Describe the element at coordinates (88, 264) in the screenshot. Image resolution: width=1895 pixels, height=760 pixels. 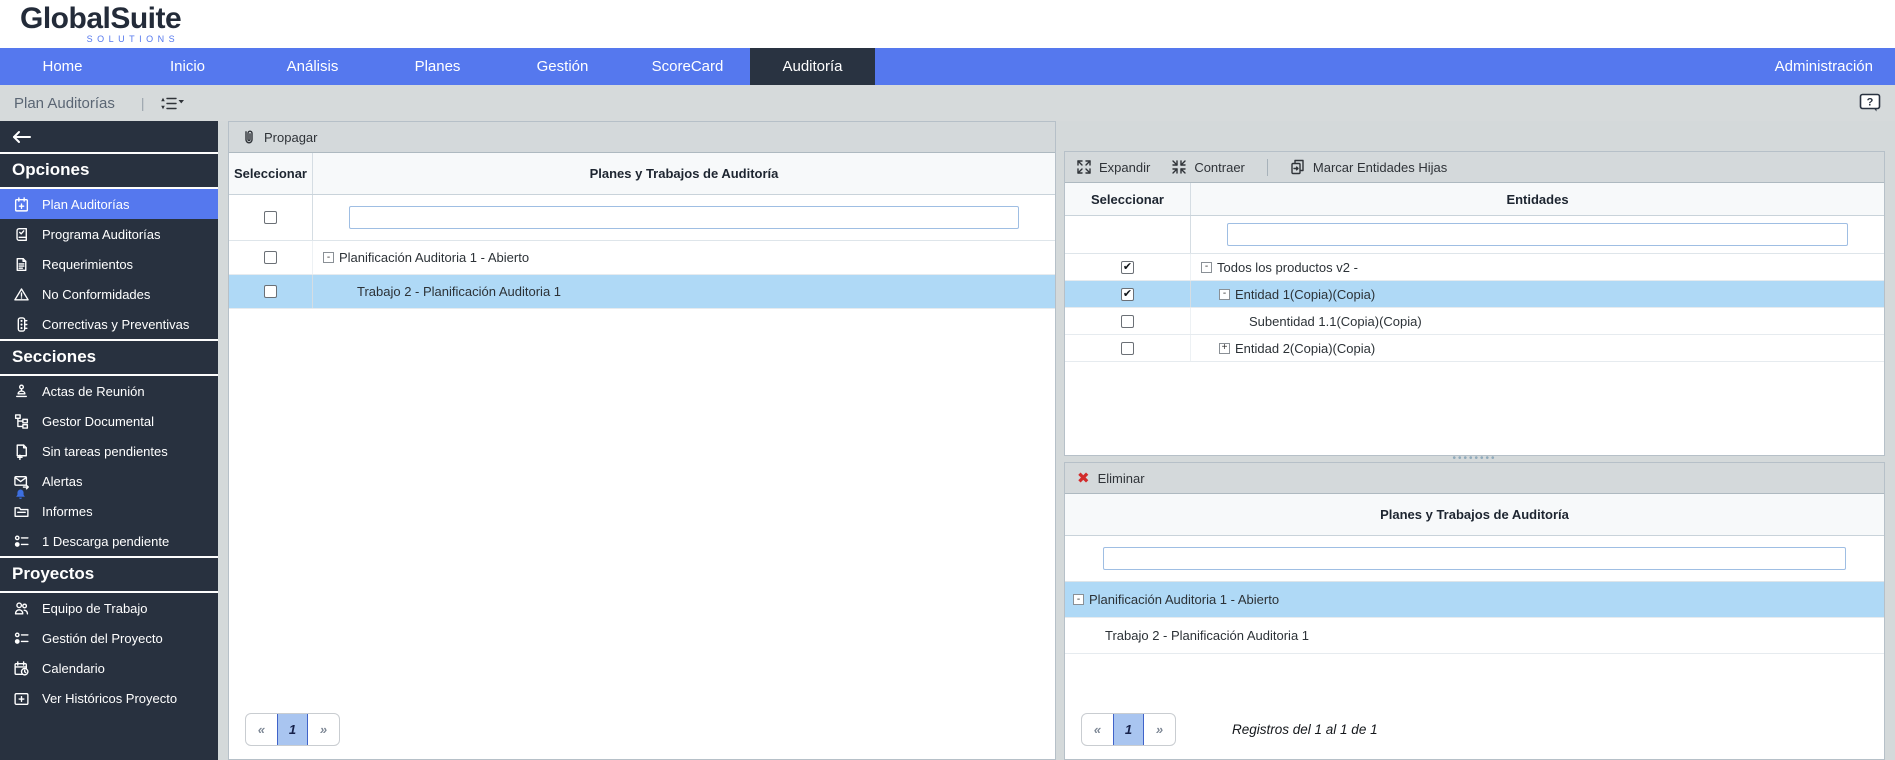
I see `sidebar-item-label: Requerimientos` at that location.